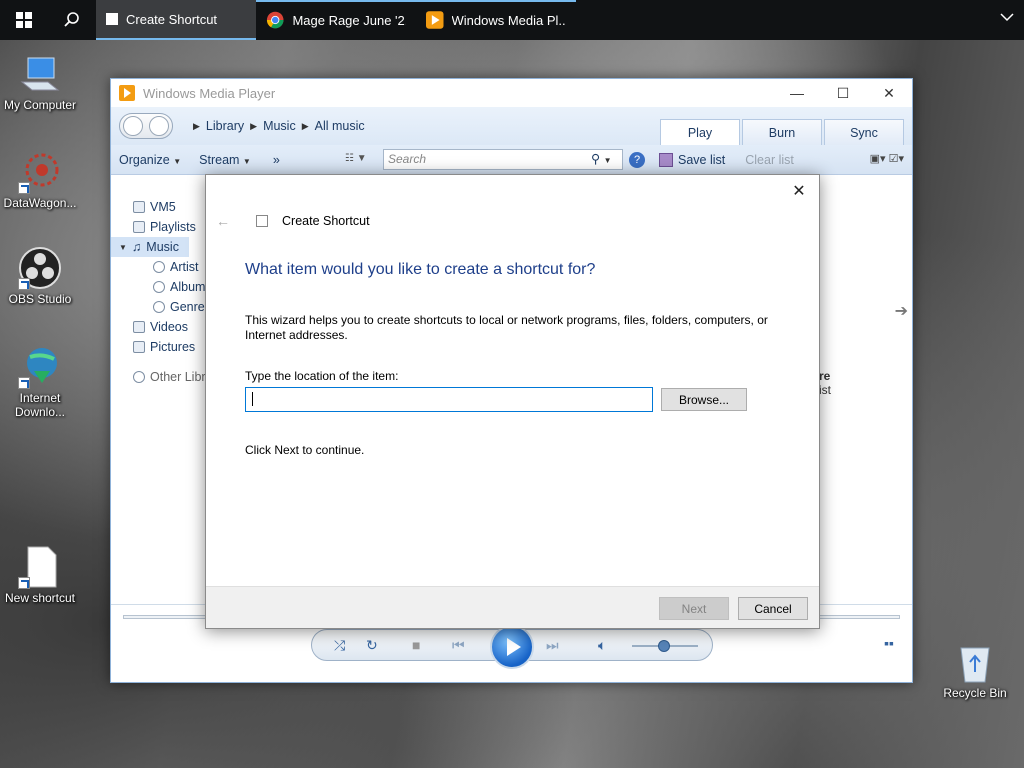  I want to click on desktop-icon-recycle-bin: Recycle Bin, so click(975, 670).